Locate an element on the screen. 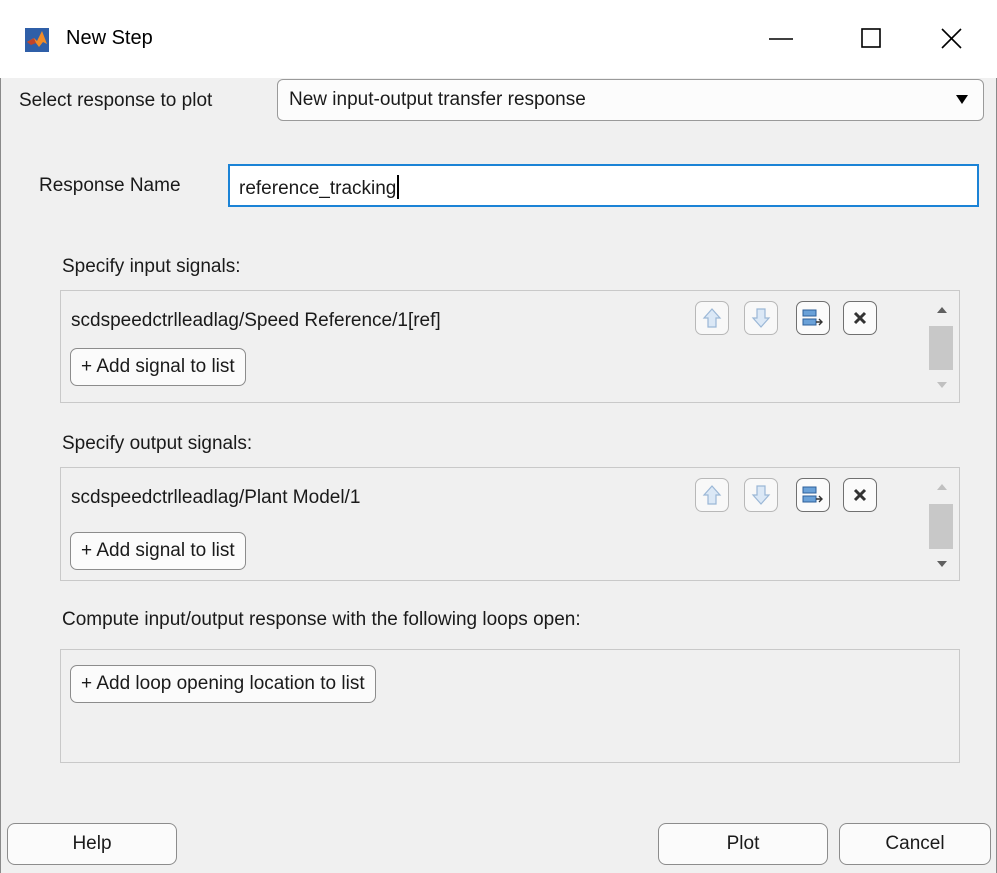 This screenshot has height=873, width=997. output-scrollbar is located at coordinates (942, 524).